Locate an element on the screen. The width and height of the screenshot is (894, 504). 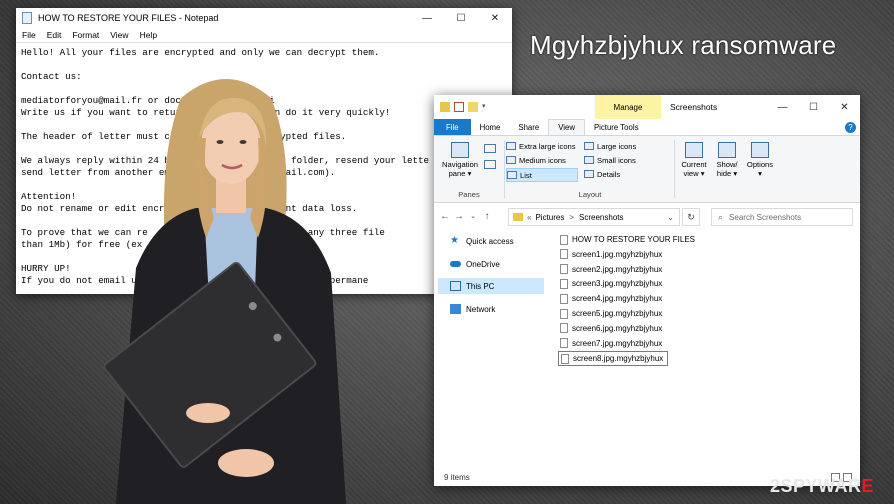
recent-locations-icon: ⌄ is located at coordinates (473, 216).